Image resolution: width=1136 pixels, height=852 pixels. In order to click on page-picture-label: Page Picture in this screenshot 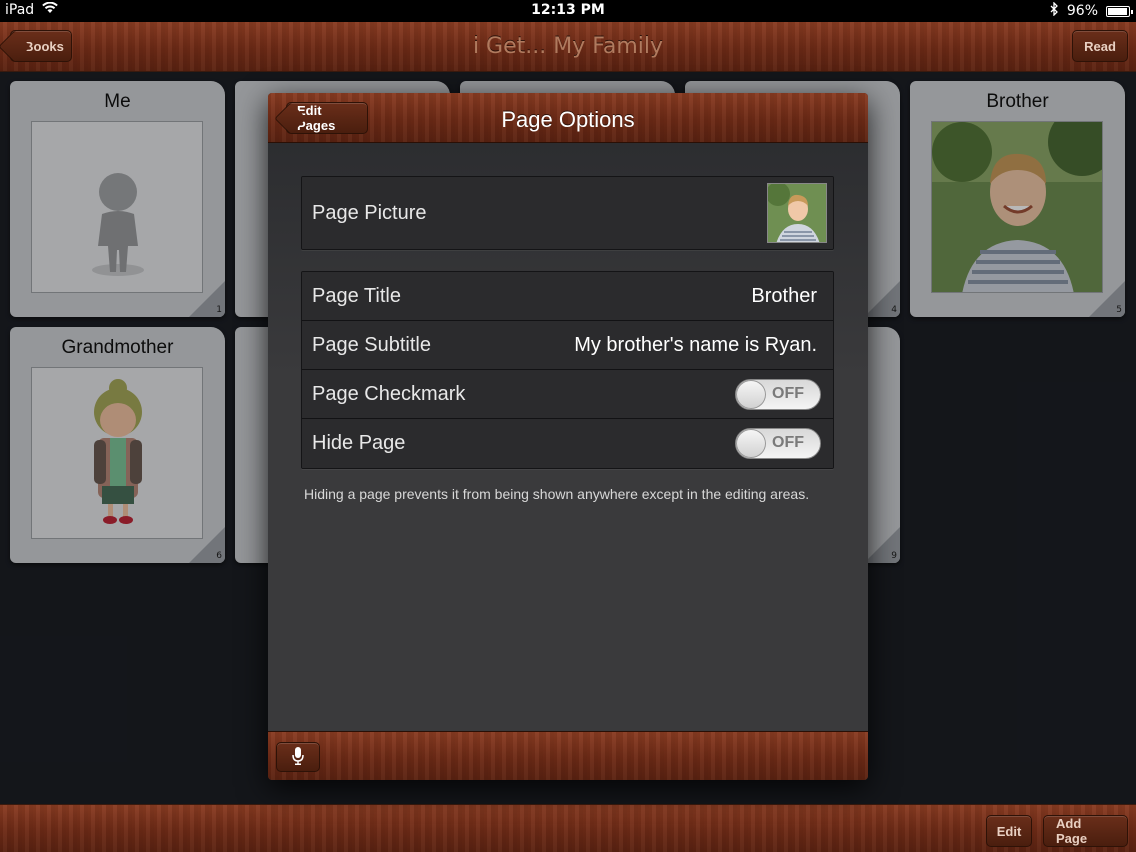, I will do `click(369, 213)`.